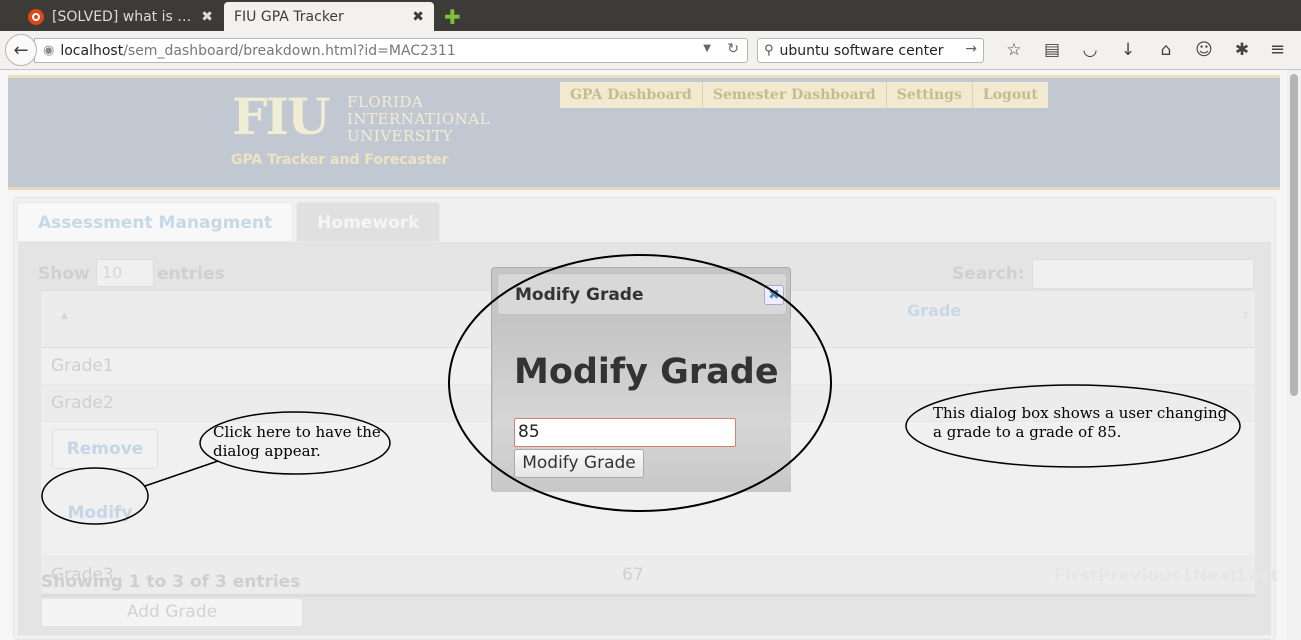  I want to click on callout-line, so click(181, 473).